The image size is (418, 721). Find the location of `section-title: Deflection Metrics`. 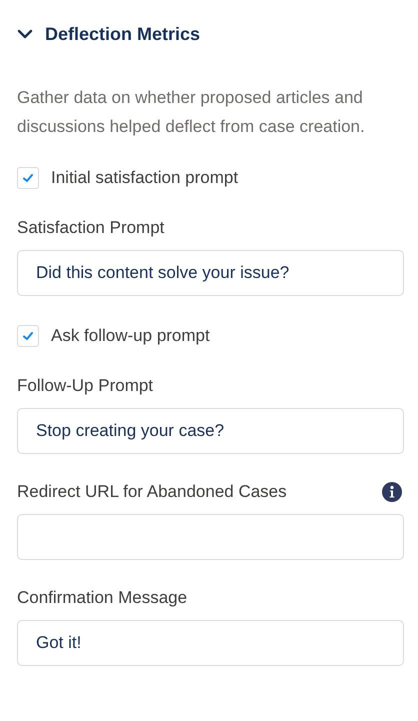

section-title: Deflection Metrics is located at coordinates (122, 34).